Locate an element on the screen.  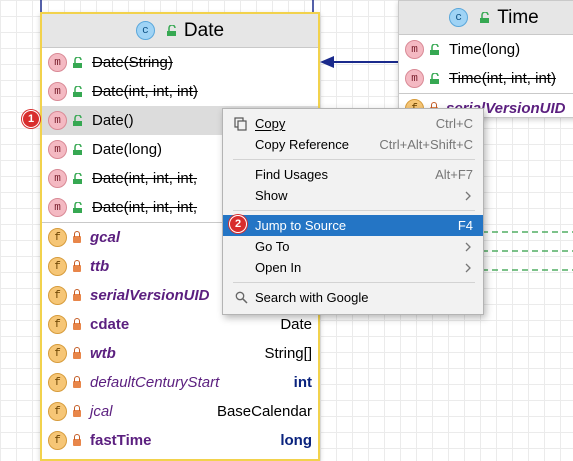
date-class-header: c Date is located at coordinates (180, 31).